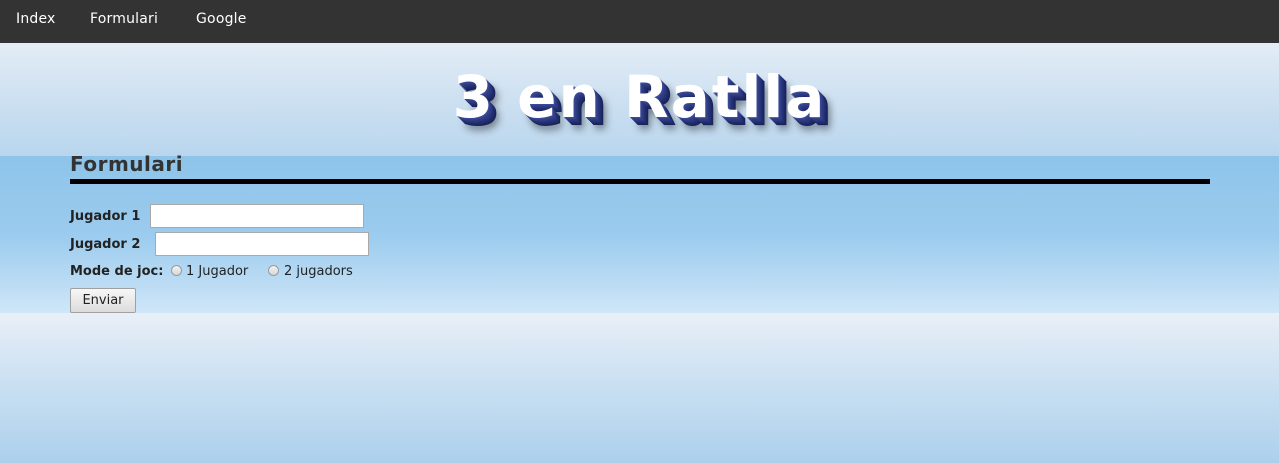 The height and width of the screenshot is (463, 1279). Describe the element at coordinates (640, 181) in the screenshot. I see `section-divider` at that location.